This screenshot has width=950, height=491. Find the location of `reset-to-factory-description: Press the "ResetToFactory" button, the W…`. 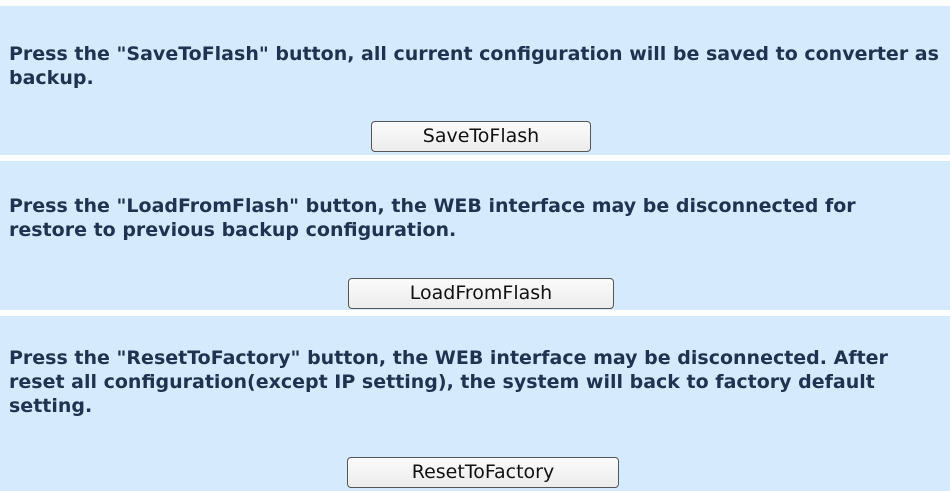

reset-to-factory-description: Press the "ResetToFactory" button, the W… is located at coordinates (448, 382).